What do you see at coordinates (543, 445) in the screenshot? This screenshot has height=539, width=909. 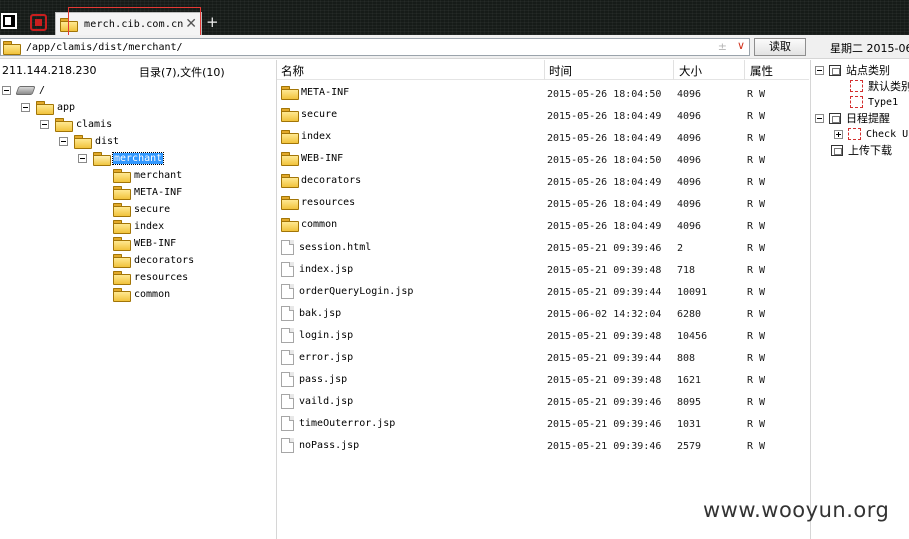 I see `table-row: noPass.jsp 2015-05-21 09:39:46 2579 R W` at bounding box center [543, 445].